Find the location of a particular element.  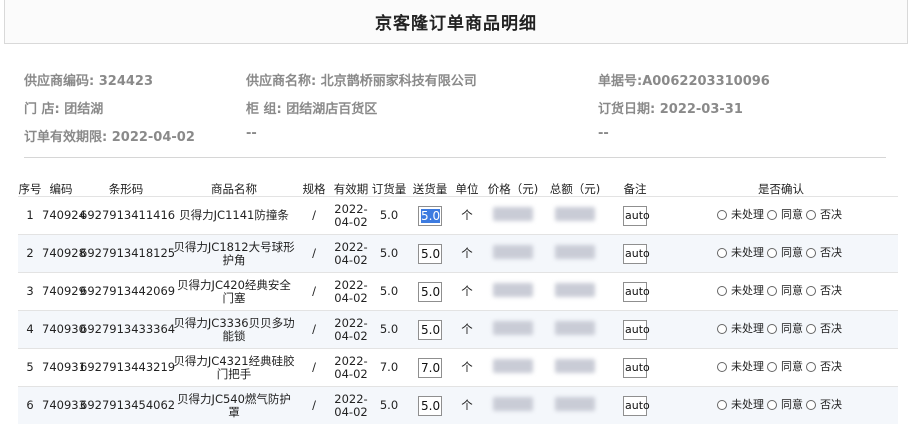

counter: 柜 组: 团结湖店百货区 is located at coordinates (311, 107).